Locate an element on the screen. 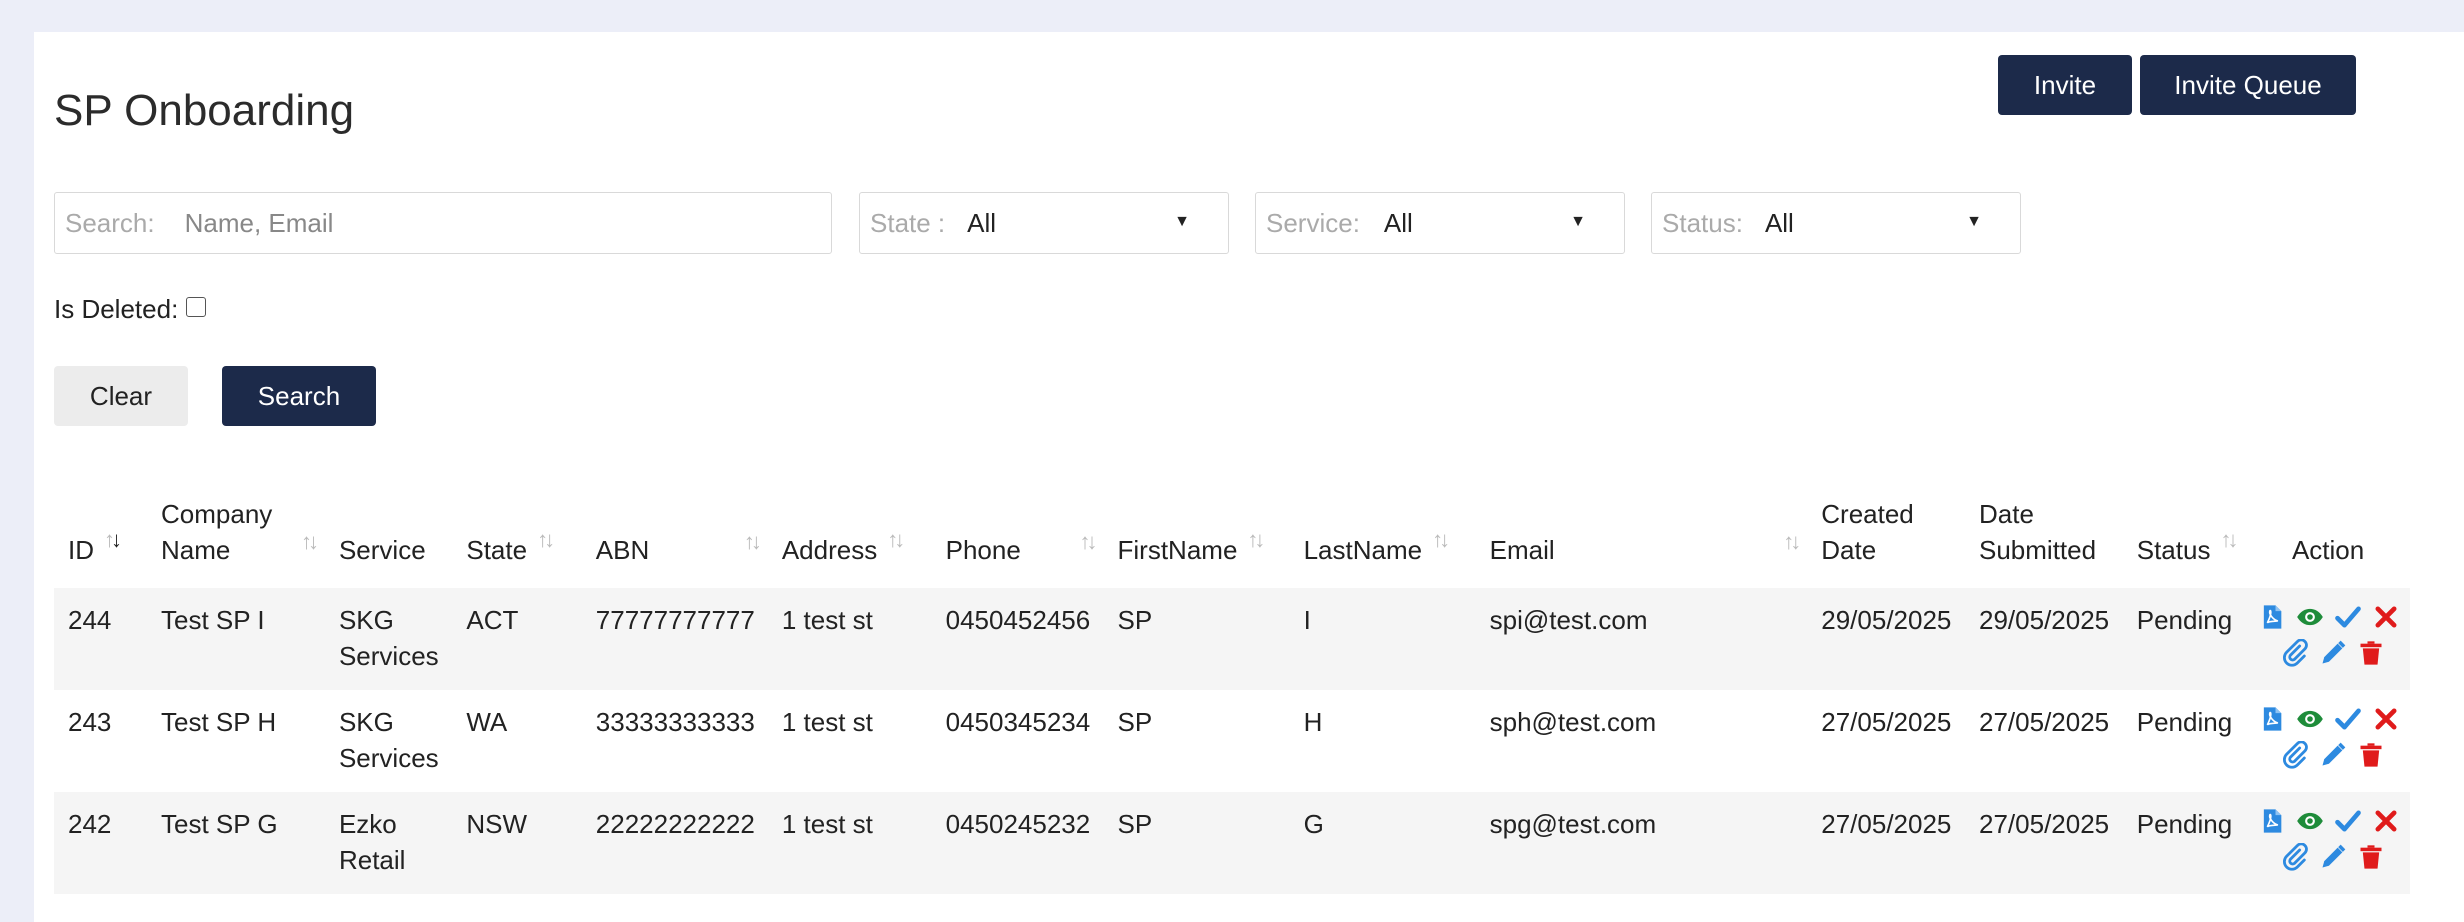  status-select: Status: All ▼ is located at coordinates (1836, 223).